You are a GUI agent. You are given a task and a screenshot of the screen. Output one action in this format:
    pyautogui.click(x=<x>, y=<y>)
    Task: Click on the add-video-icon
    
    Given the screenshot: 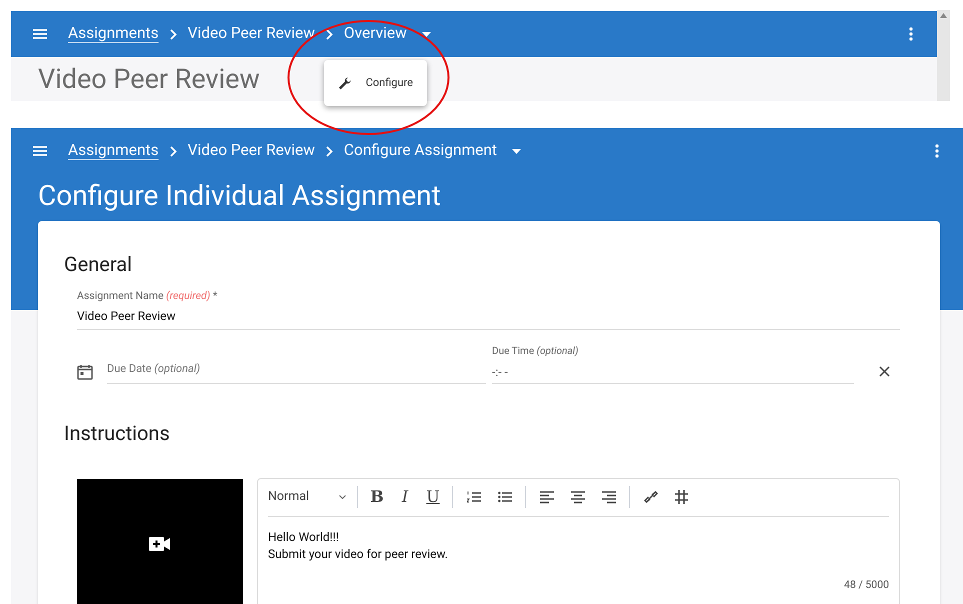 What is the action you would take?
    pyautogui.click(x=160, y=543)
    